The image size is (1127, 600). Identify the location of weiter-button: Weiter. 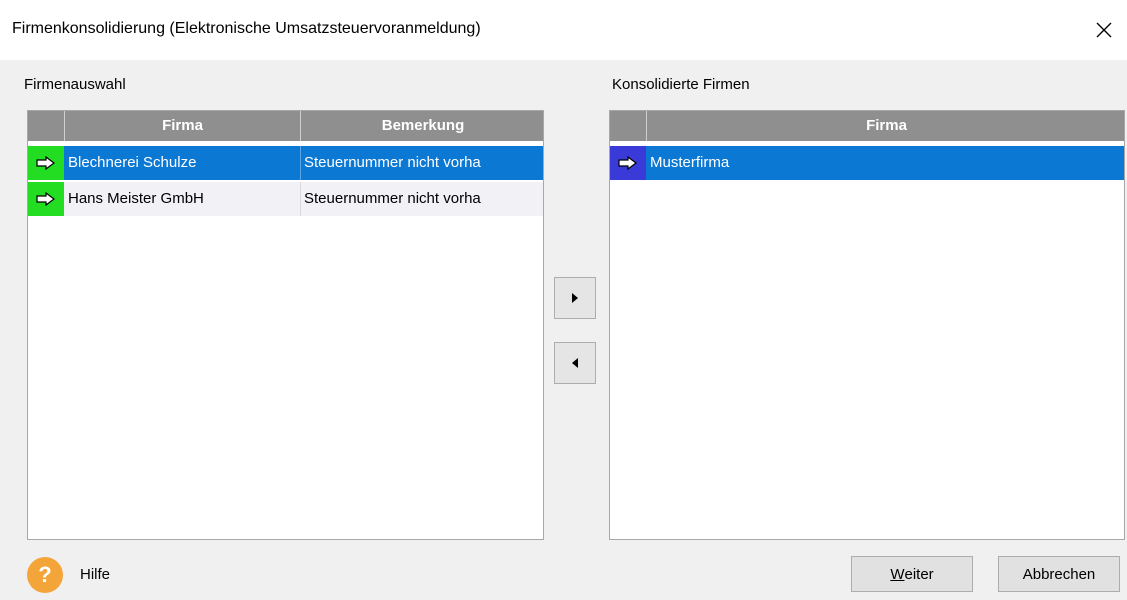
(912, 574).